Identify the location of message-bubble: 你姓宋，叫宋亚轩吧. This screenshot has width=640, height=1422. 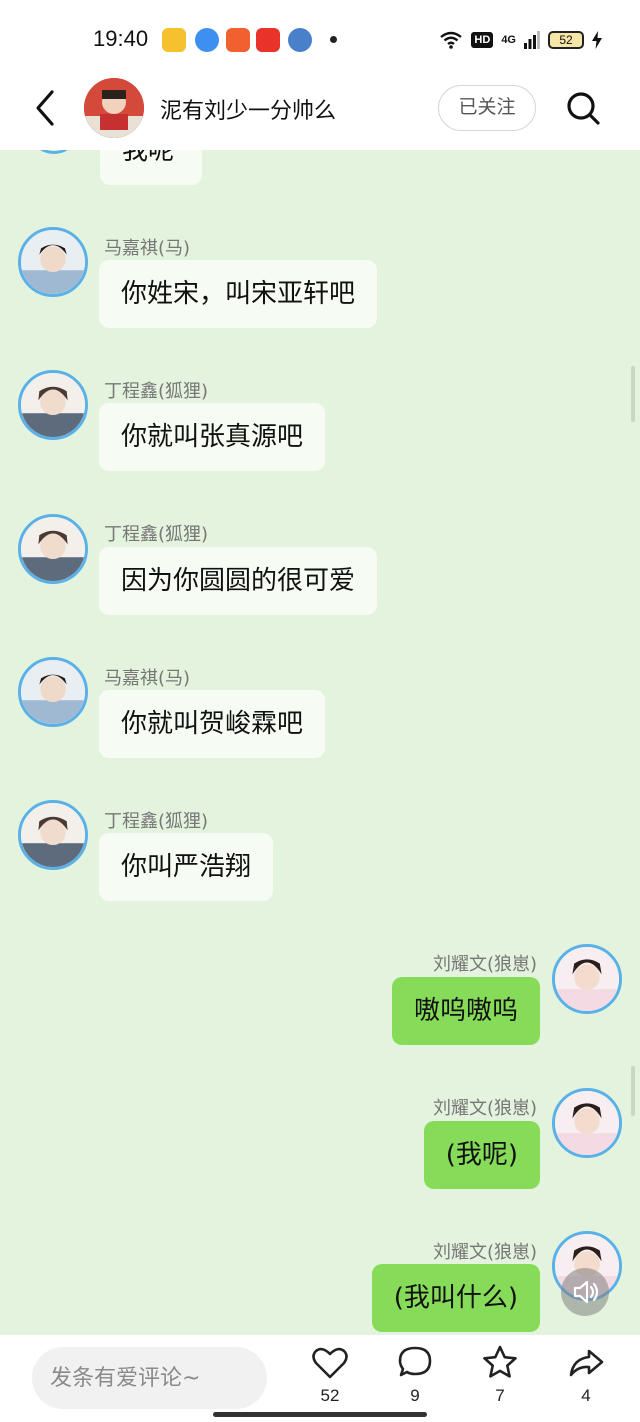
(238, 294).